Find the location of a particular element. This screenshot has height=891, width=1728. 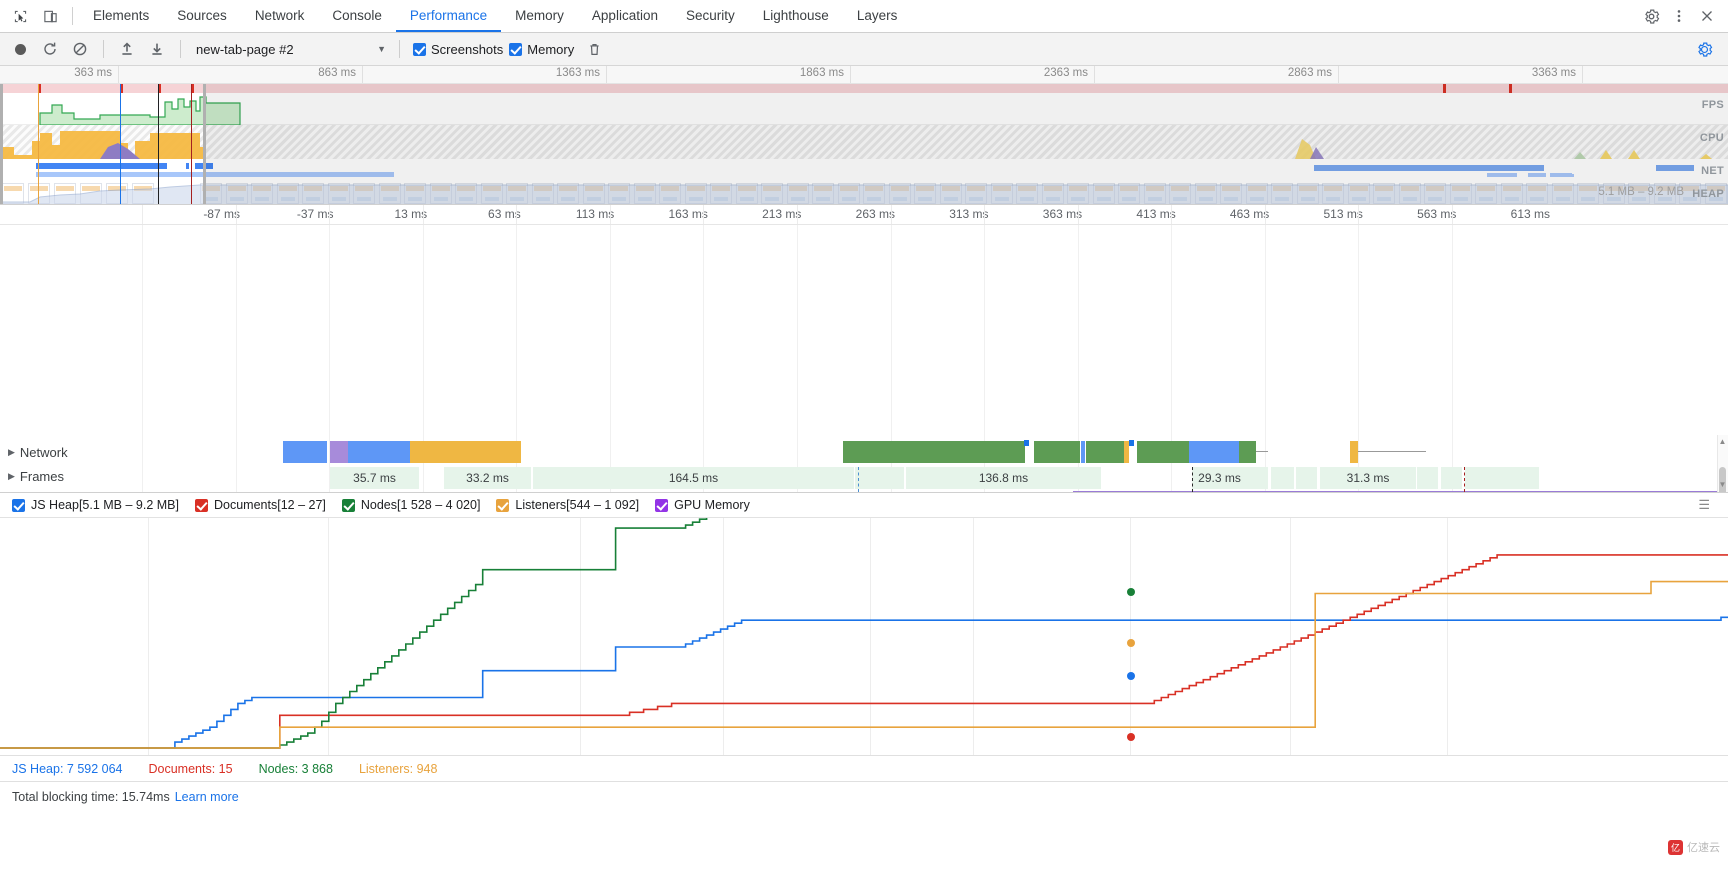

legend-js-heap: JS Heap[5.1 MB – 9.2 MB] is located at coordinates (95, 505).